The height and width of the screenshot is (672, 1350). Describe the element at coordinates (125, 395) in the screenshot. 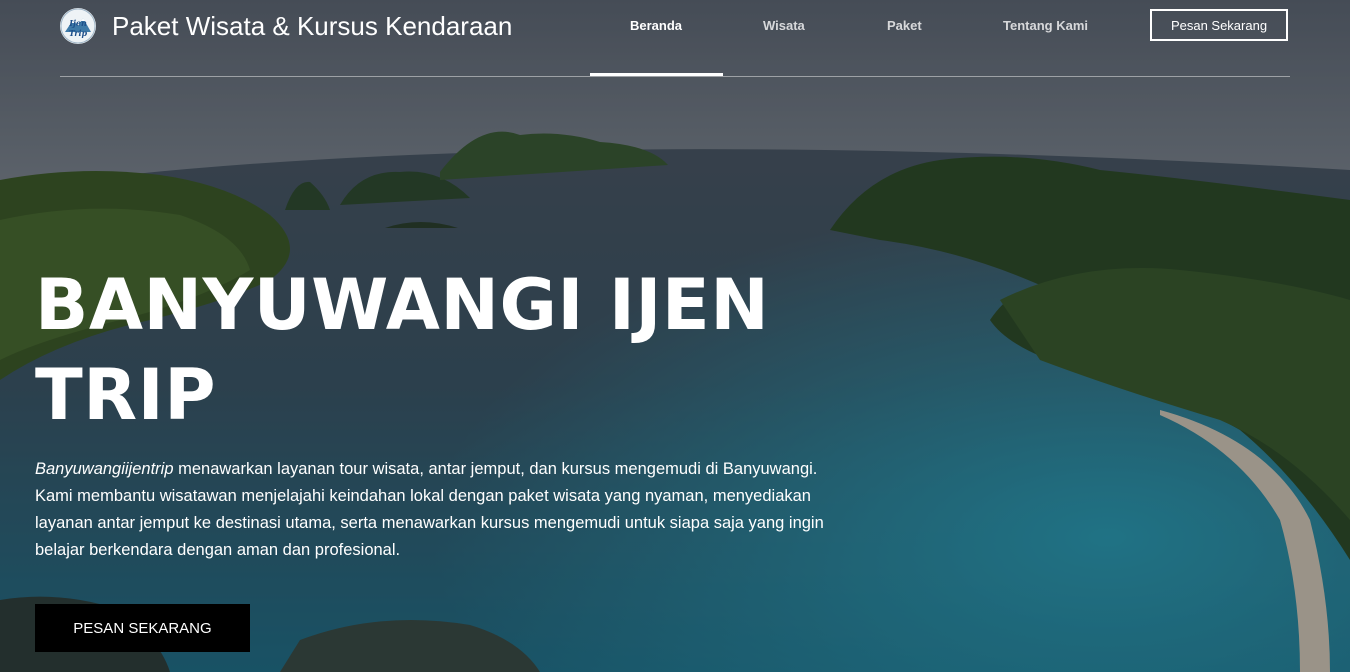

I see `hero-headline-line2: TRIP` at that location.